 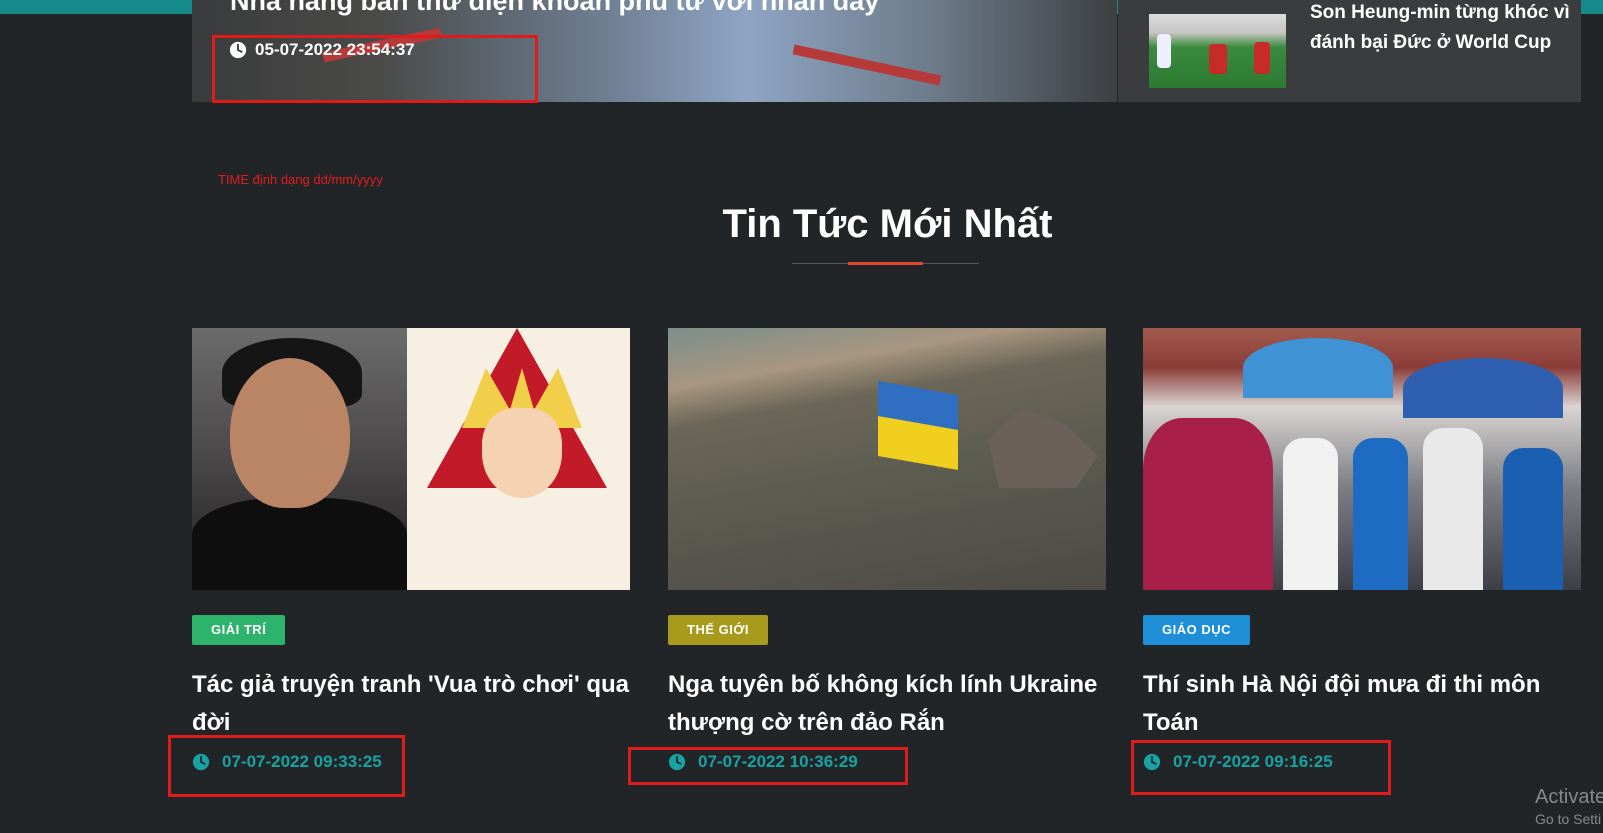 What do you see at coordinates (1196, 630) in the screenshot?
I see `category-badge-giao-duc: GIÁO DỤC` at bounding box center [1196, 630].